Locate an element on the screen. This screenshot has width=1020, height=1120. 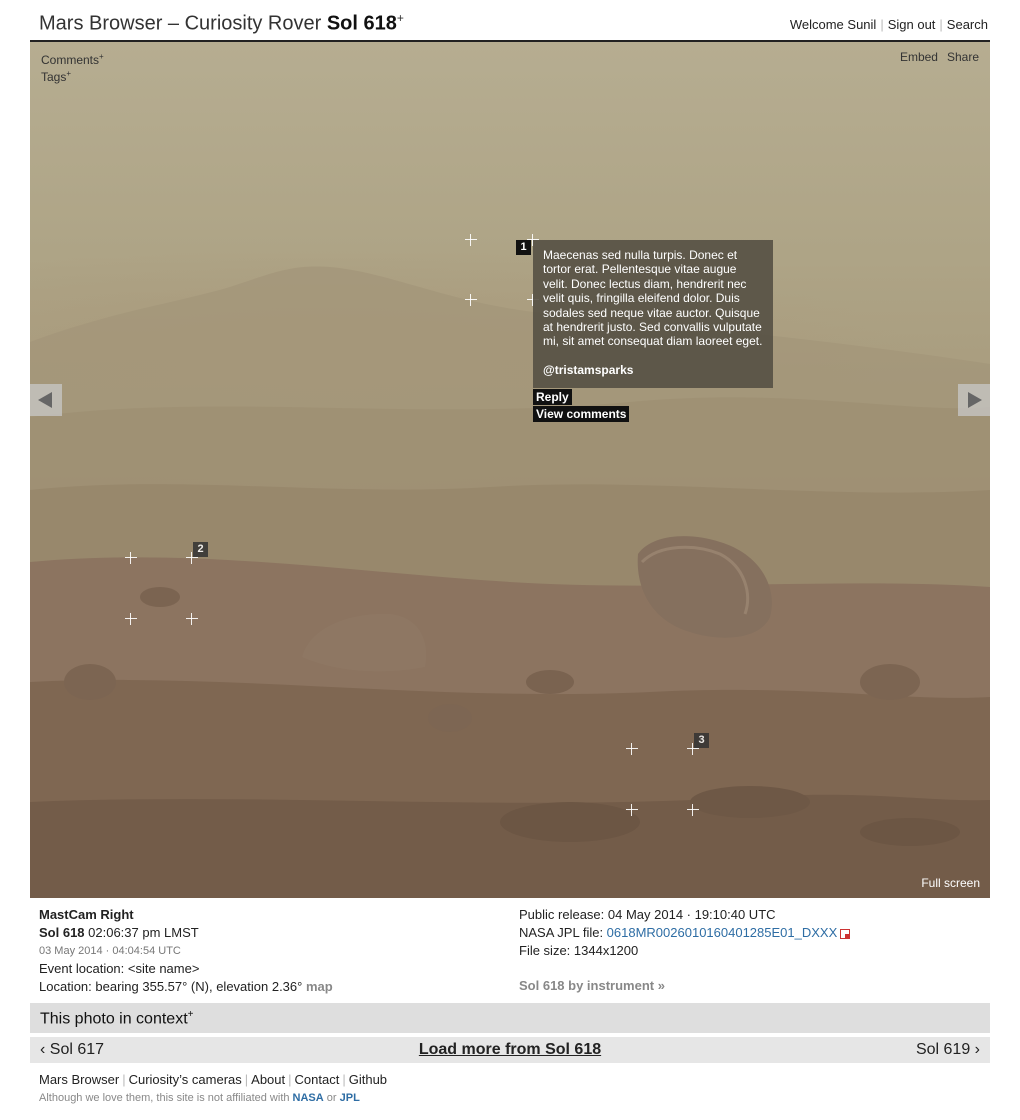
photo-right-links: Embed Share is located at coordinates (939, 57).